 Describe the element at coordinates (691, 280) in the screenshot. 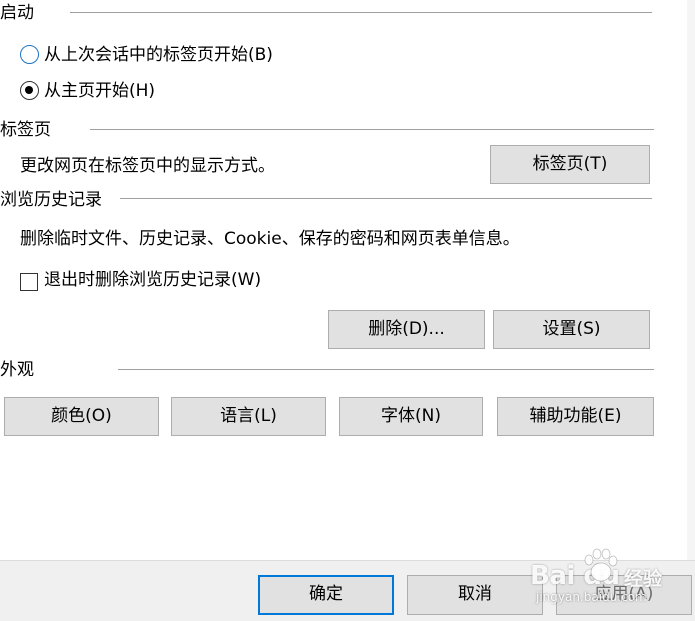

I see `vertical-scrollbar` at that location.